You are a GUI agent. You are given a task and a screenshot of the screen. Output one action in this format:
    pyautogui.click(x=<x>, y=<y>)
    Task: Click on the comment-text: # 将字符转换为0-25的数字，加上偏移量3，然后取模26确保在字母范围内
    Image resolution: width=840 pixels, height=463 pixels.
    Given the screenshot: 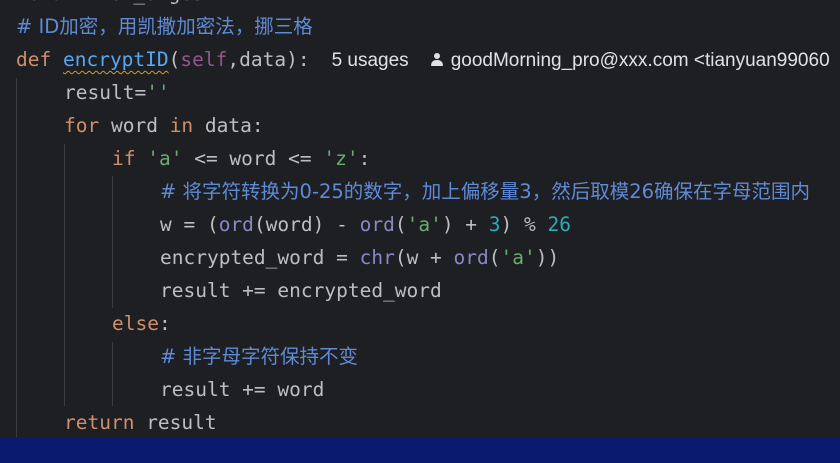 What is the action you would take?
    pyautogui.click(x=485, y=191)
    